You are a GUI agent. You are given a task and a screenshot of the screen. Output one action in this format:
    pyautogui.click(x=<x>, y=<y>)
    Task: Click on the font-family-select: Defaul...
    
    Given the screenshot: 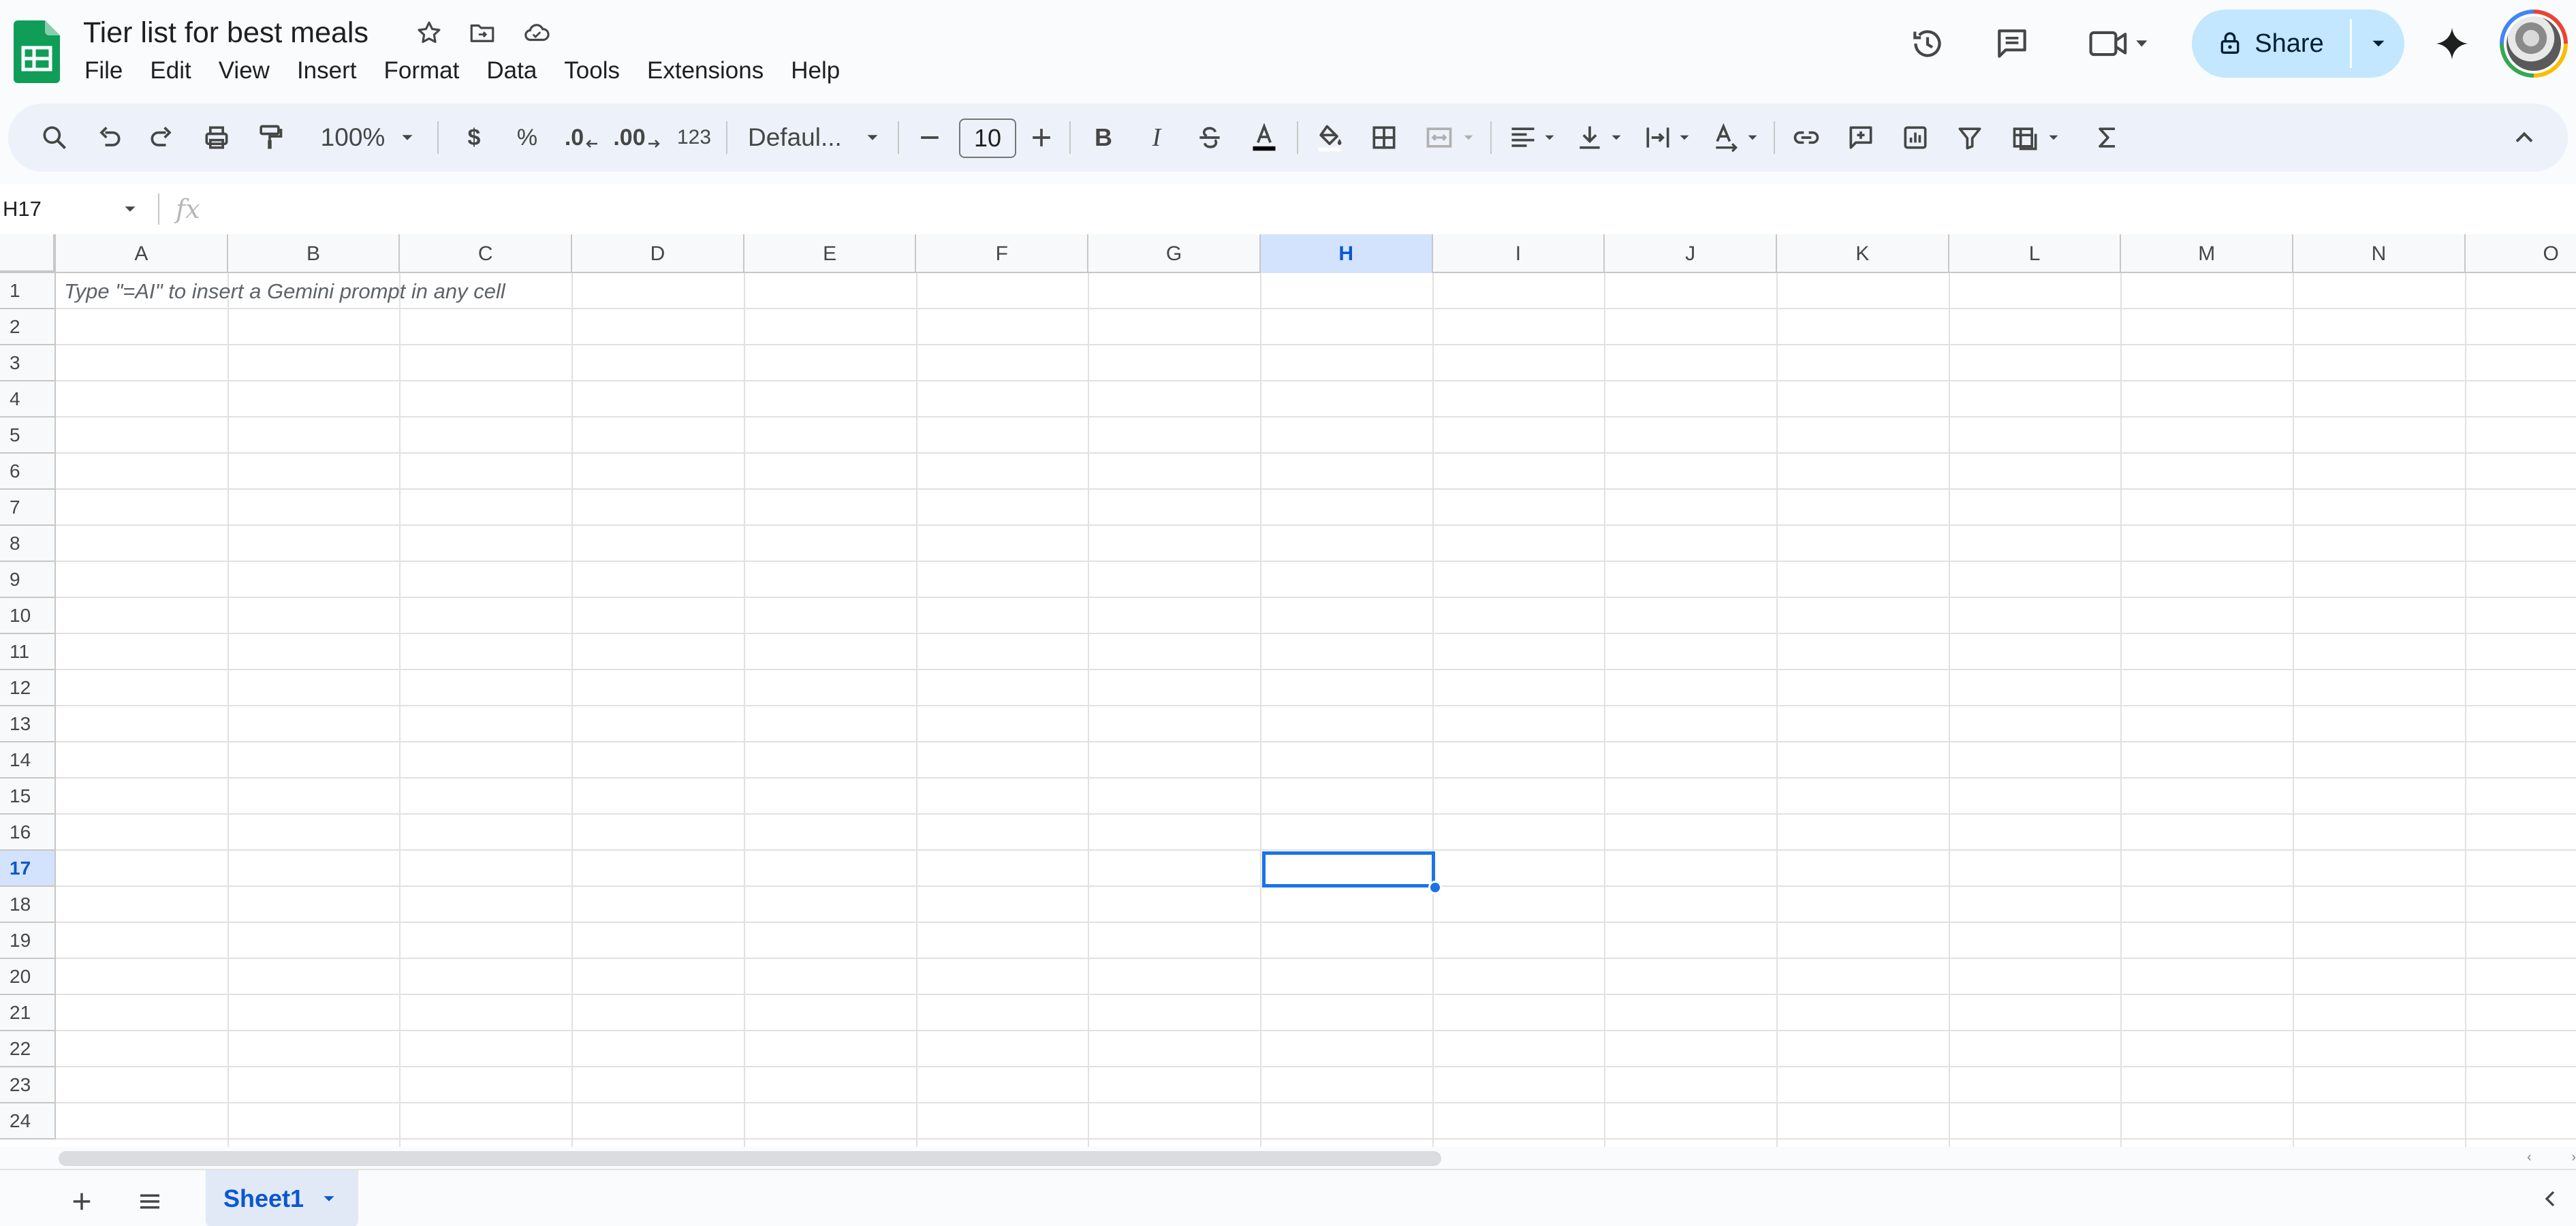 What is the action you would take?
    pyautogui.click(x=813, y=137)
    